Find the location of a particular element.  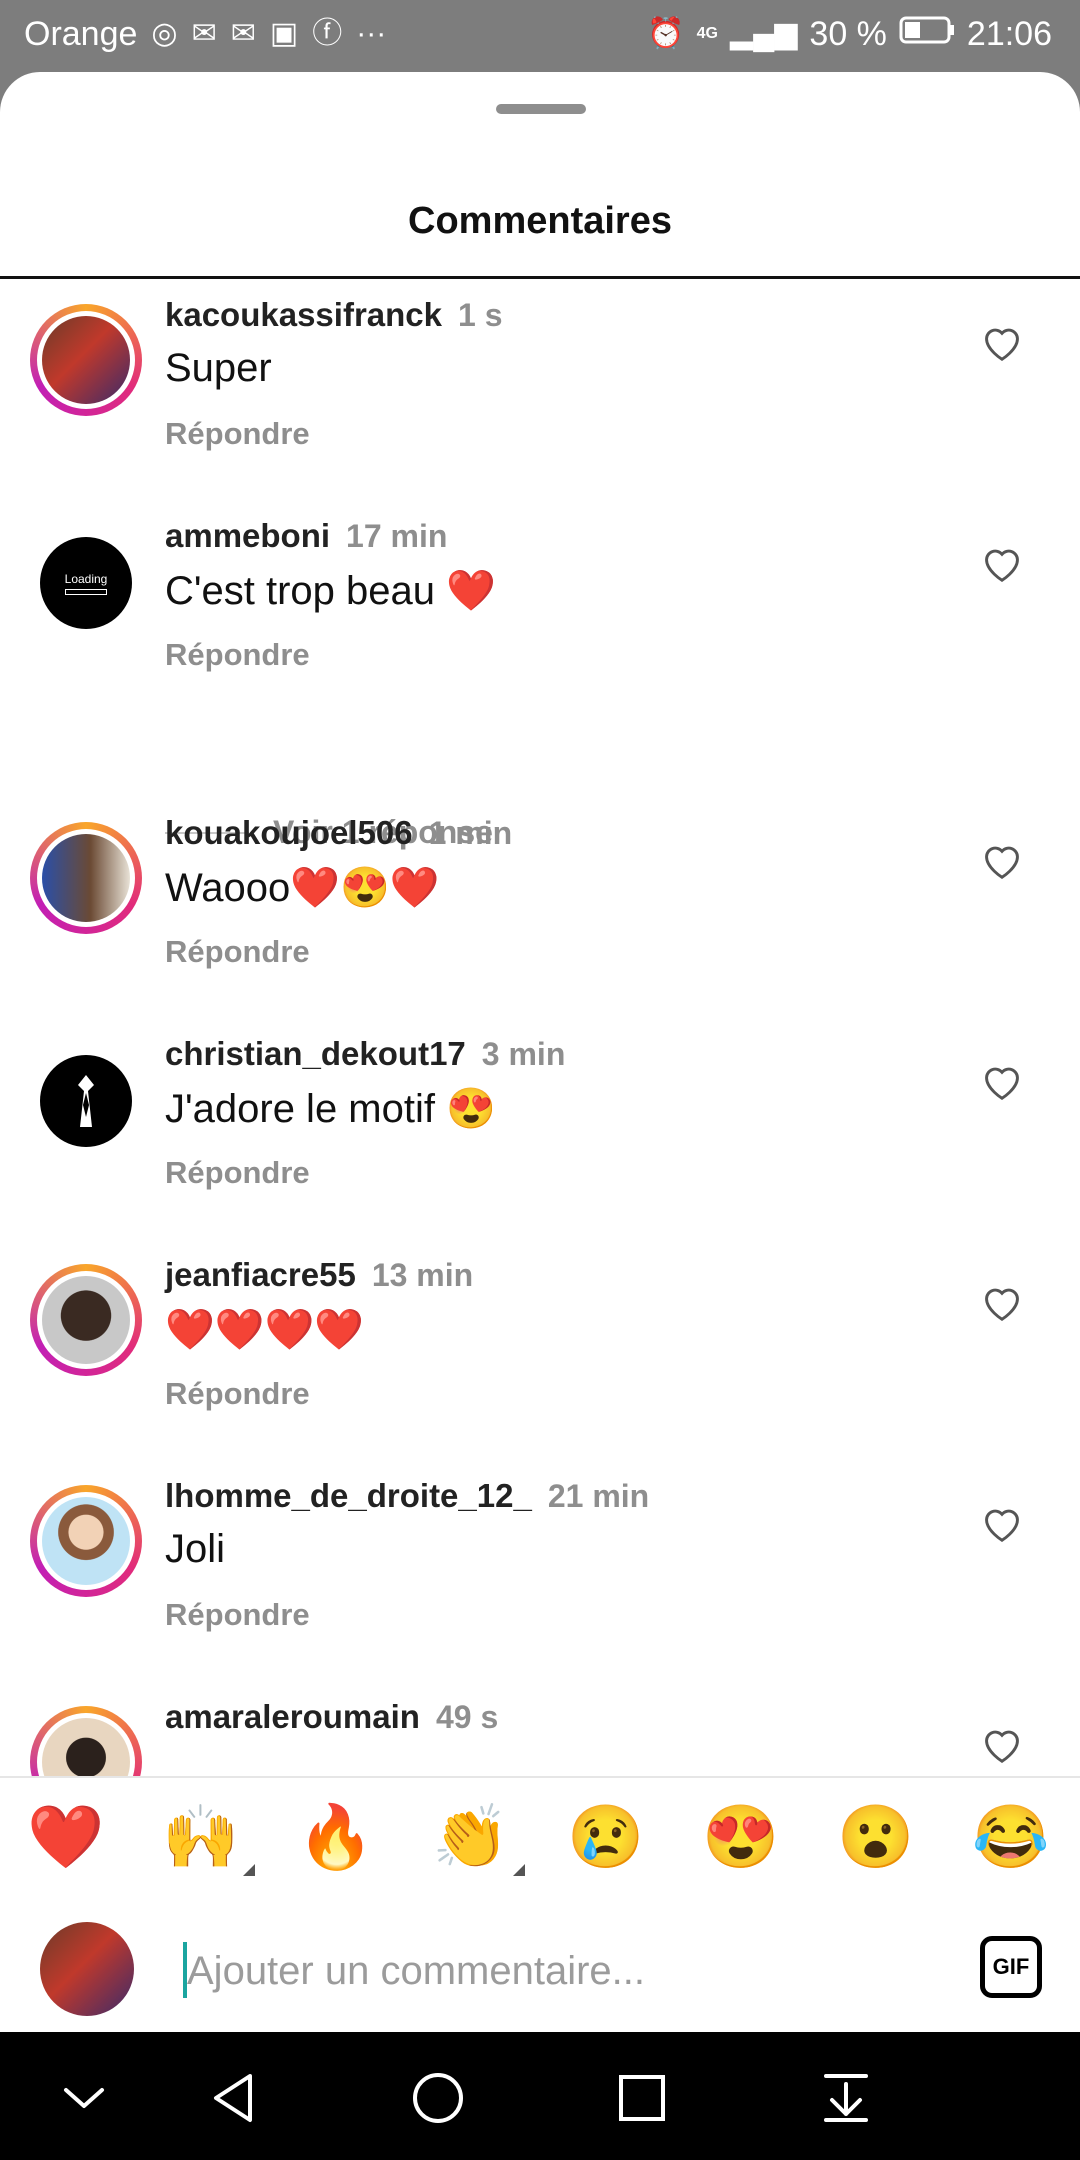

username-text: lhomme_de_droite_12_ is located at coordinates (348, 1495).